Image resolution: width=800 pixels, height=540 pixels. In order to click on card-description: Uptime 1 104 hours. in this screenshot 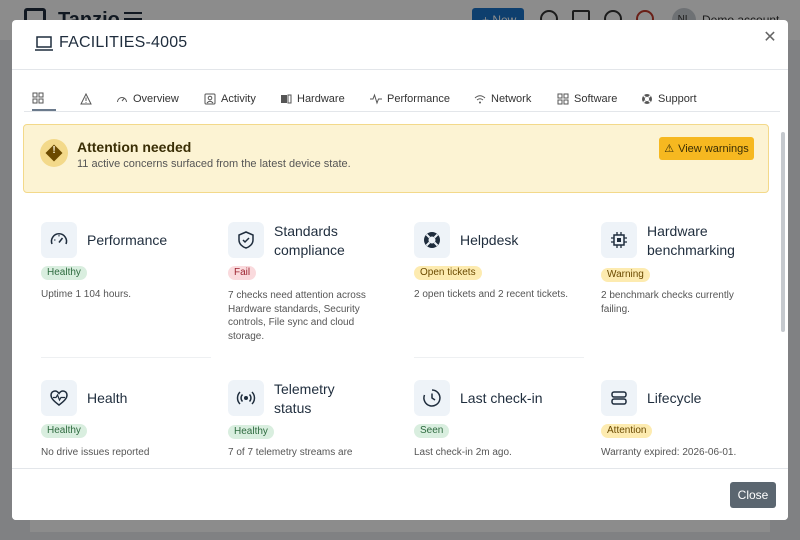, I will do `click(86, 294)`.